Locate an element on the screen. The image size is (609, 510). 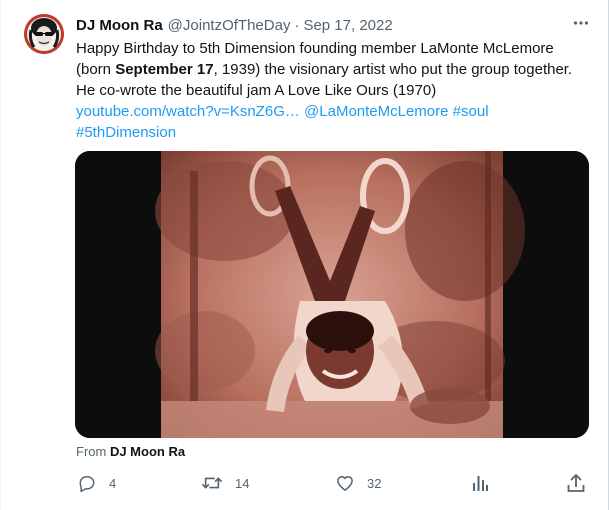
retweet-count: 14 is located at coordinates (242, 483).